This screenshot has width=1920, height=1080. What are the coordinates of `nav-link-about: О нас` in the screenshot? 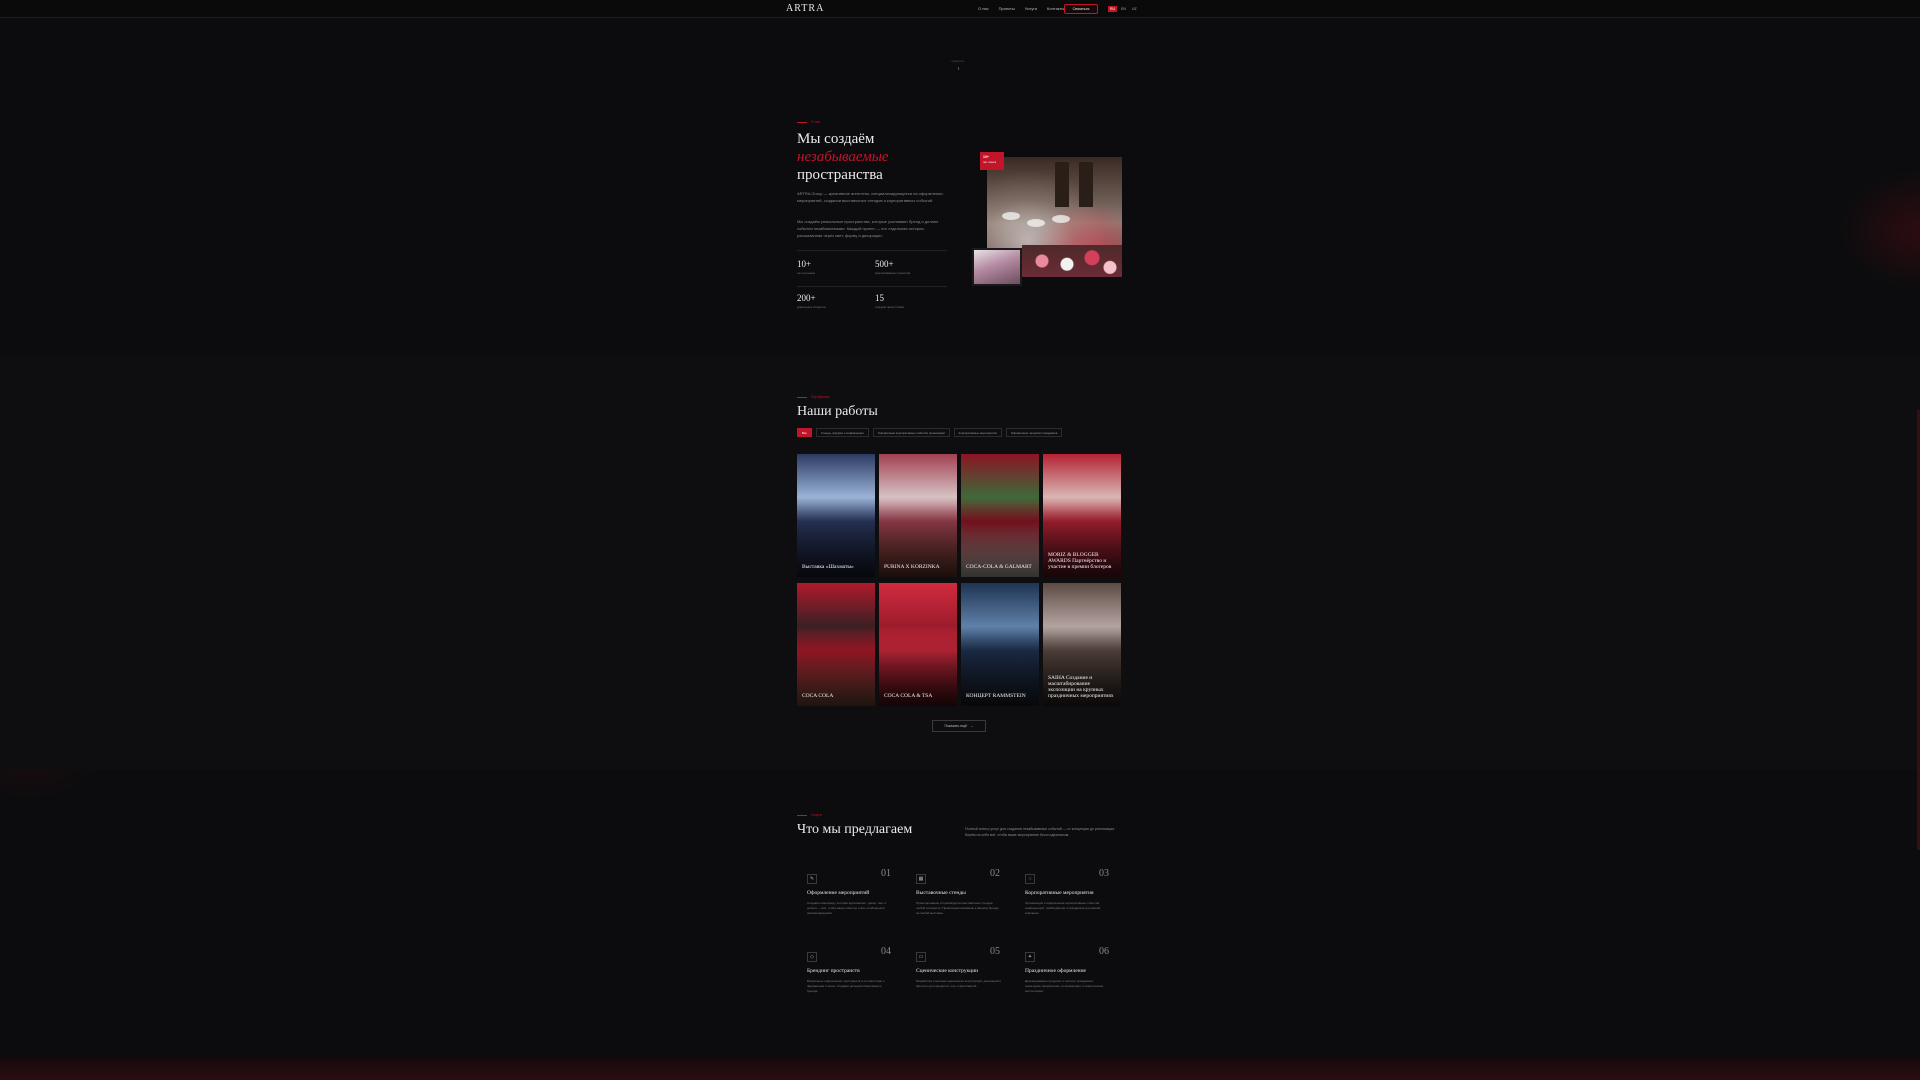 It's located at (983, 8).